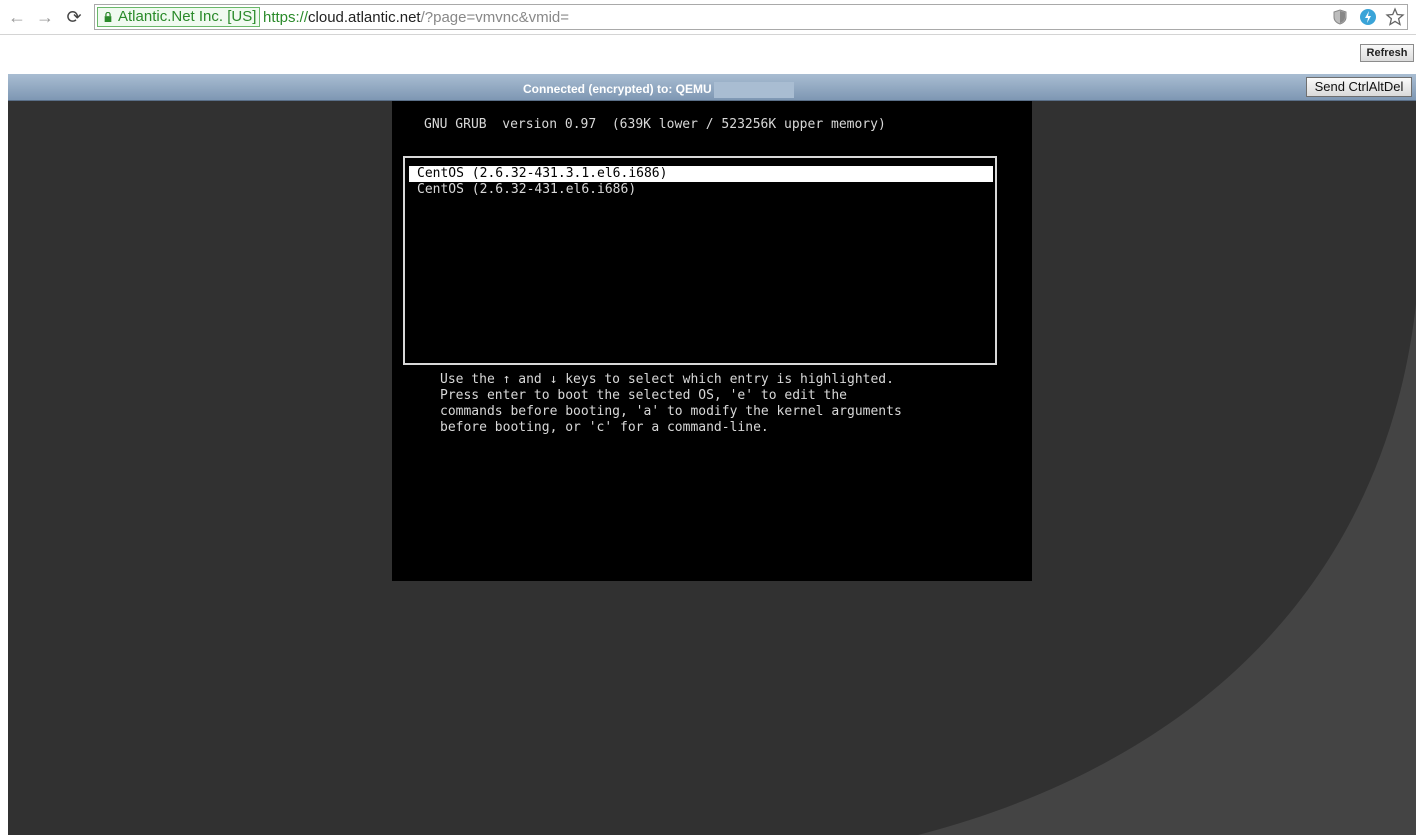  Describe the element at coordinates (286, 17) in the screenshot. I see `url-scheme: https://` at that location.